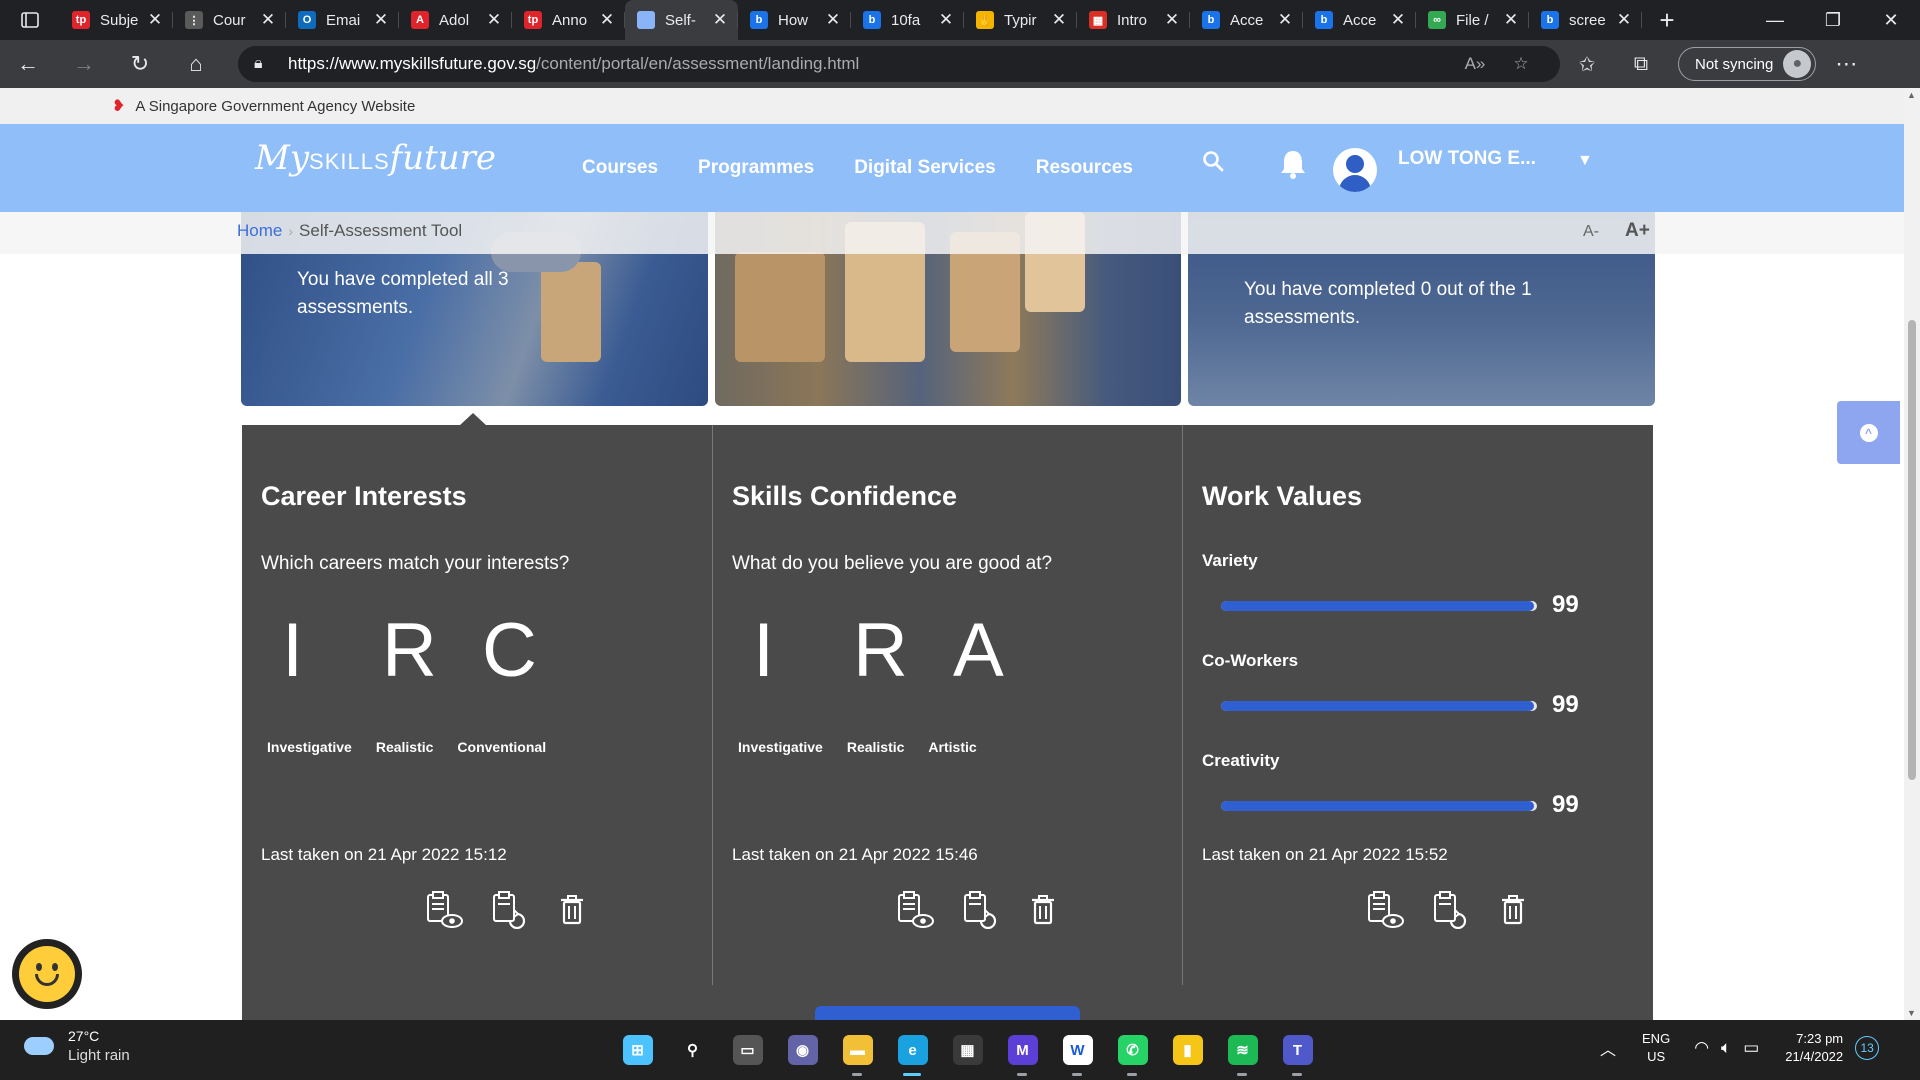 The height and width of the screenshot is (1080, 1920). What do you see at coordinates (1297, 1052) in the screenshot?
I see `teams-icon: T` at bounding box center [1297, 1052].